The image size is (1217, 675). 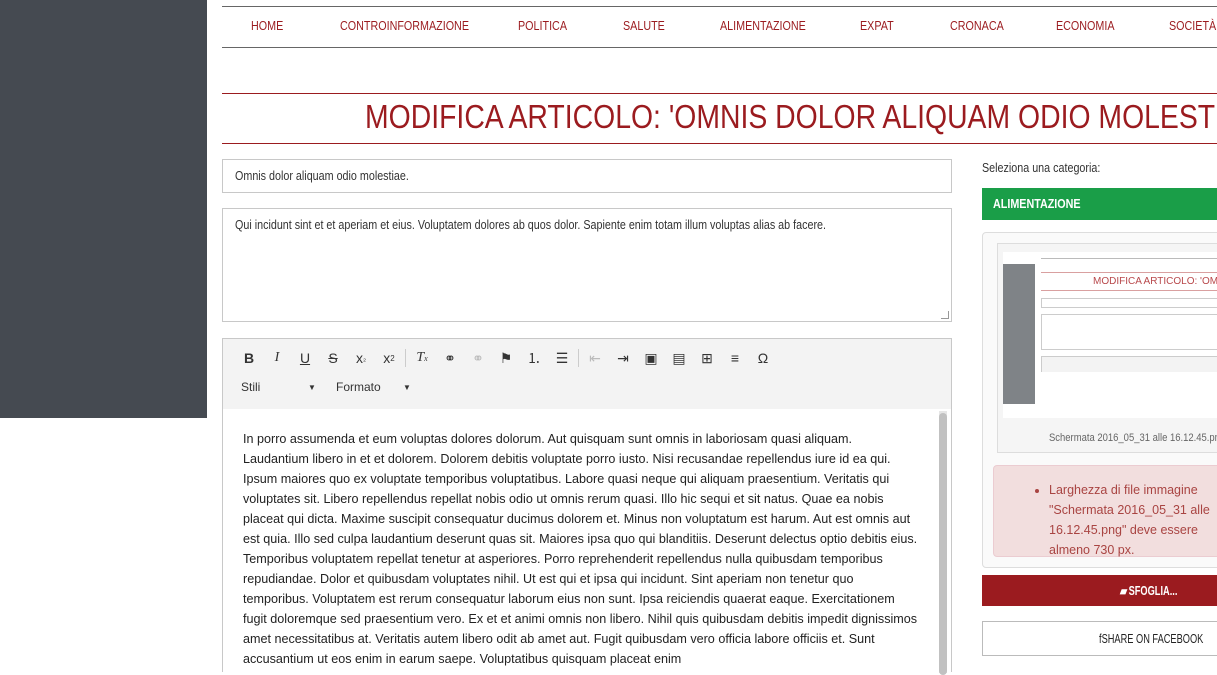 What do you see at coordinates (534, 358) in the screenshot?
I see `numbered-list-icon: ⒈` at bounding box center [534, 358].